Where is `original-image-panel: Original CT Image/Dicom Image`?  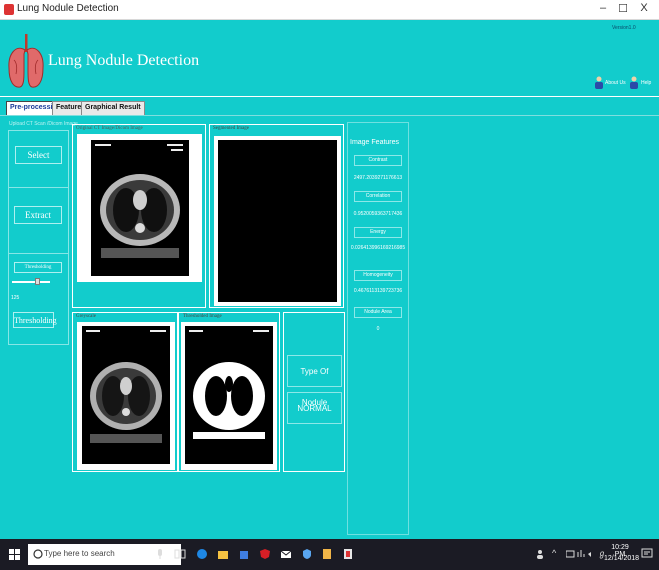 original-image-panel: Original CT Image/Dicom Image is located at coordinates (139, 216).